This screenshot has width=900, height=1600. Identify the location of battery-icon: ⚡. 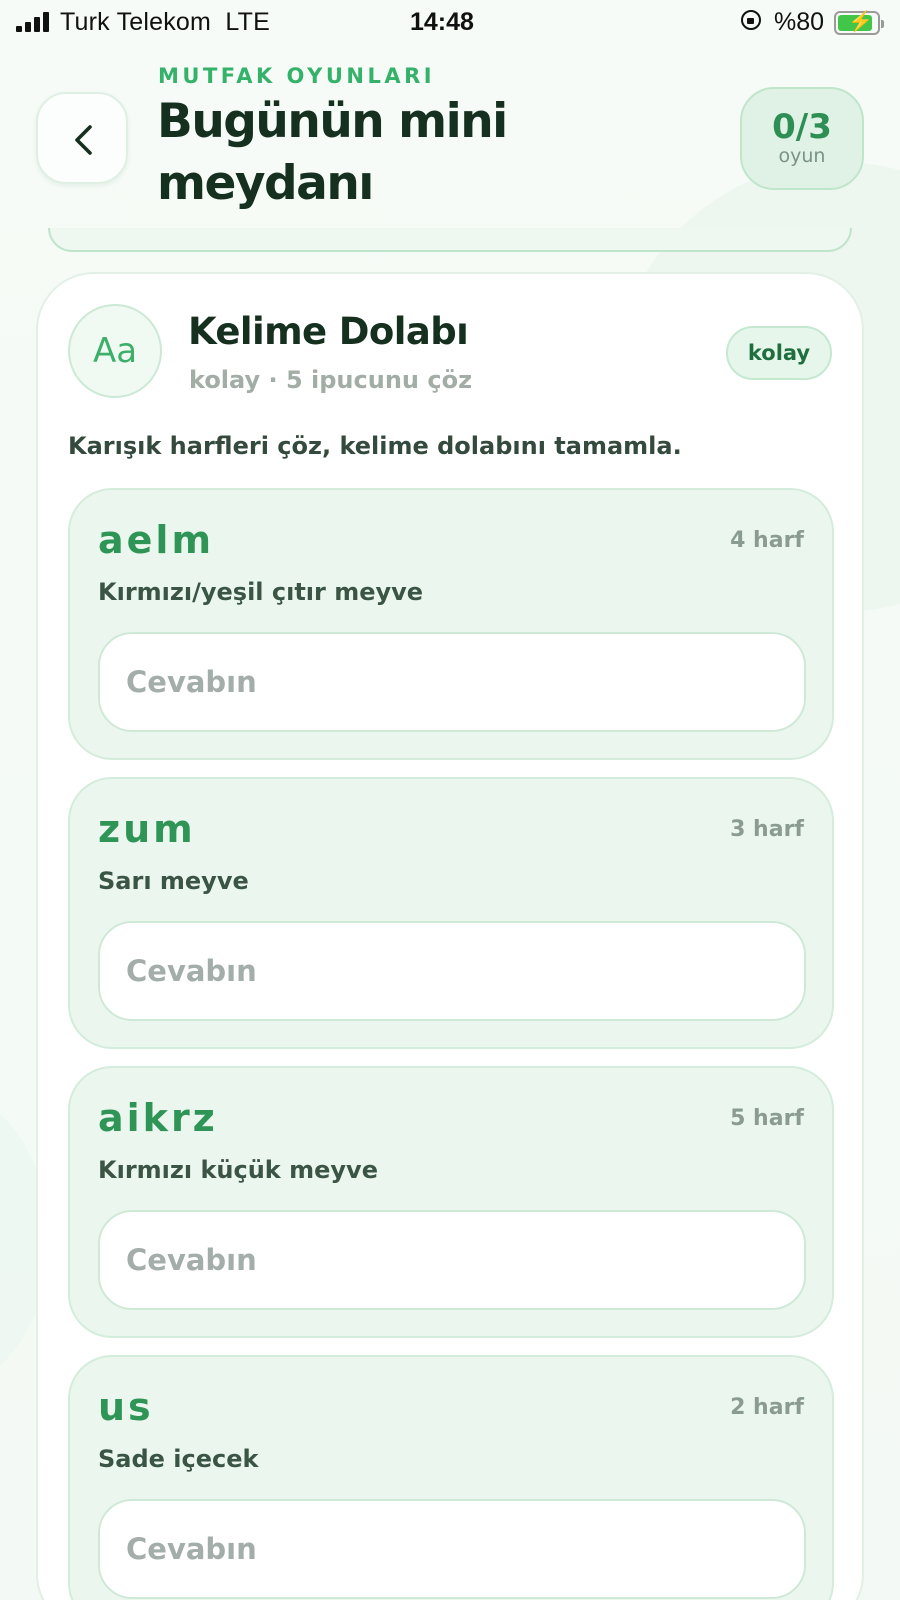
(859, 23).